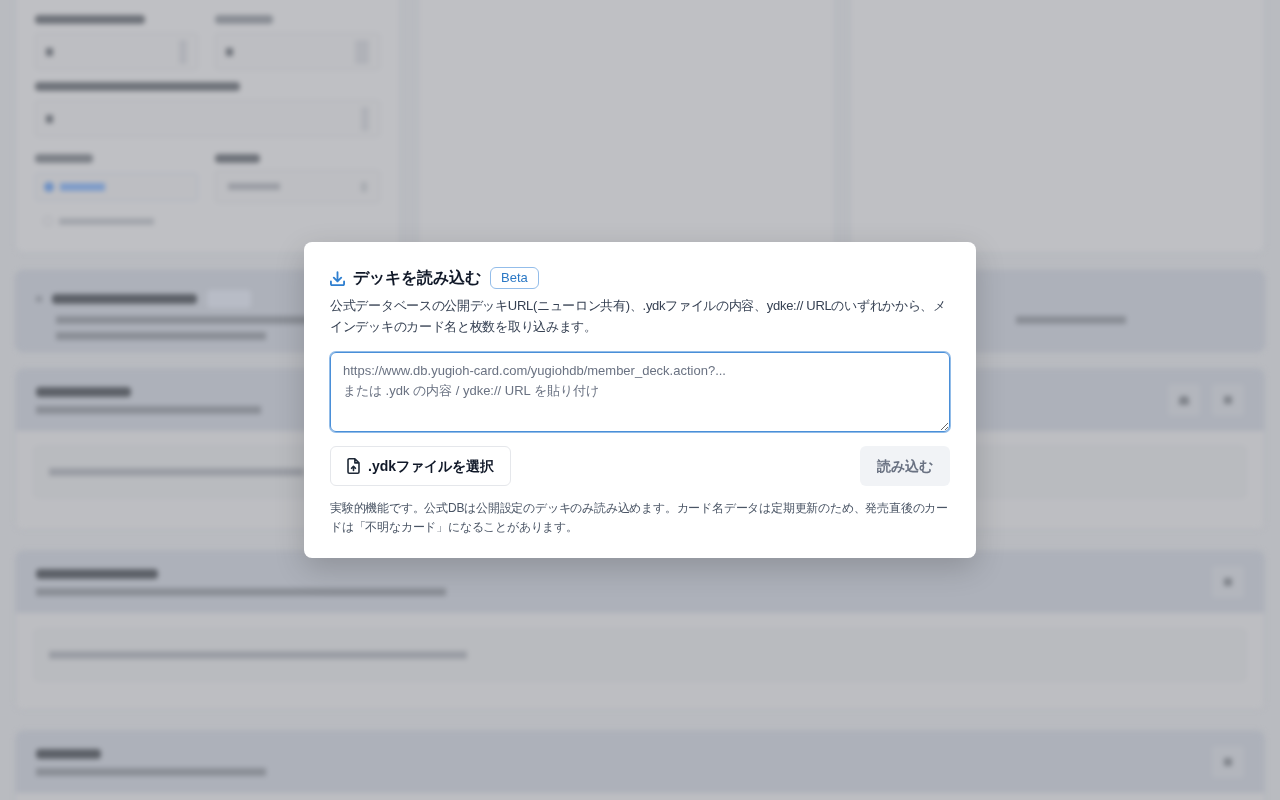 Image resolution: width=1280 pixels, height=800 pixels. What do you see at coordinates (640, 518) in the screenshot?
I see `experimental-note: 実験的機能です。公式DBは公開設定のデッキのみ読み込めます。カード名データは定期更新のため、発売直後のカードは「不明なカード」になることがあります。` at bounding box center [640, 518].